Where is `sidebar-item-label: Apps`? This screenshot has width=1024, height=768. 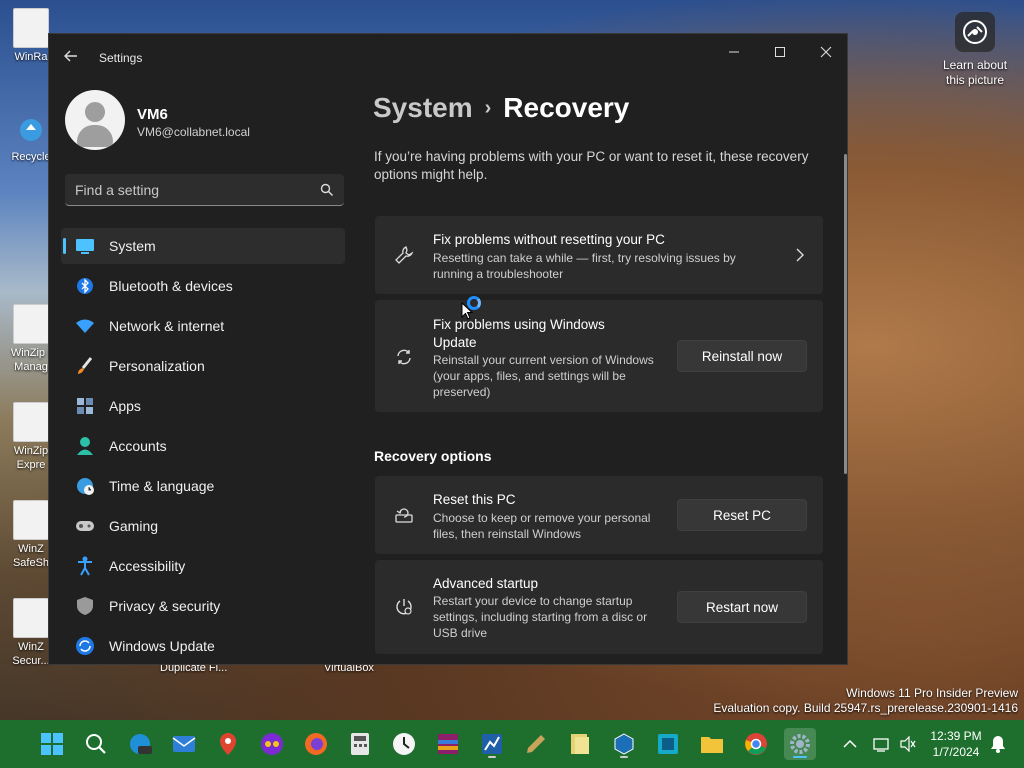
sidebar-item-label: Apps is located at coordinates (125, 406).